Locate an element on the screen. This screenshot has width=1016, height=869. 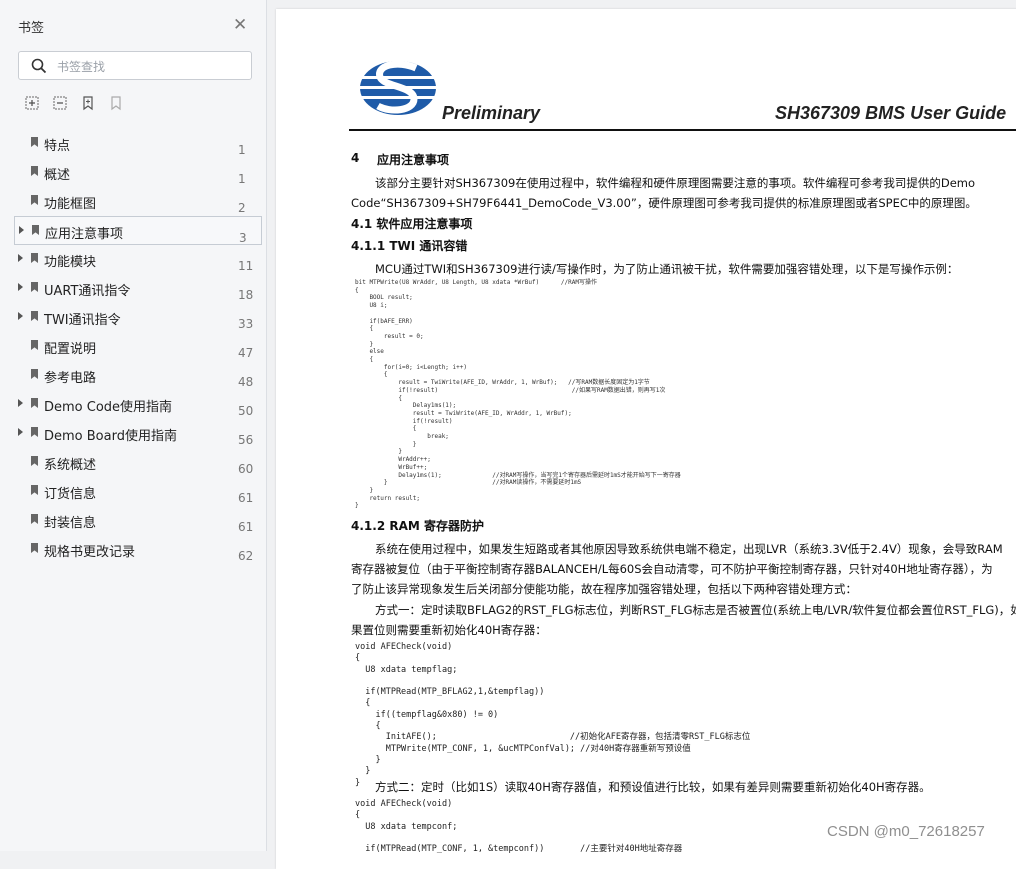
section-title: 应用注意事项 is located at coordinates (413, 160).